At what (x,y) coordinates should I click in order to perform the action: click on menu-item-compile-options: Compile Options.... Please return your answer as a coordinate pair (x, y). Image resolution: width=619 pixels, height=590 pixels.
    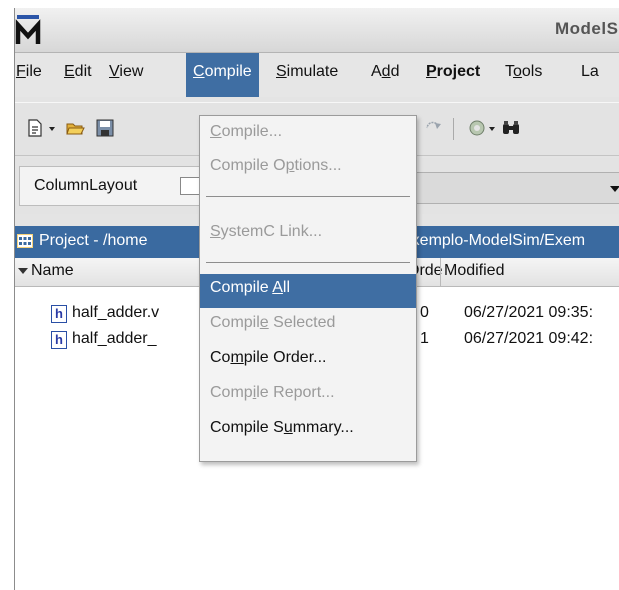
    Looking at the image, I should click on (308, 169).